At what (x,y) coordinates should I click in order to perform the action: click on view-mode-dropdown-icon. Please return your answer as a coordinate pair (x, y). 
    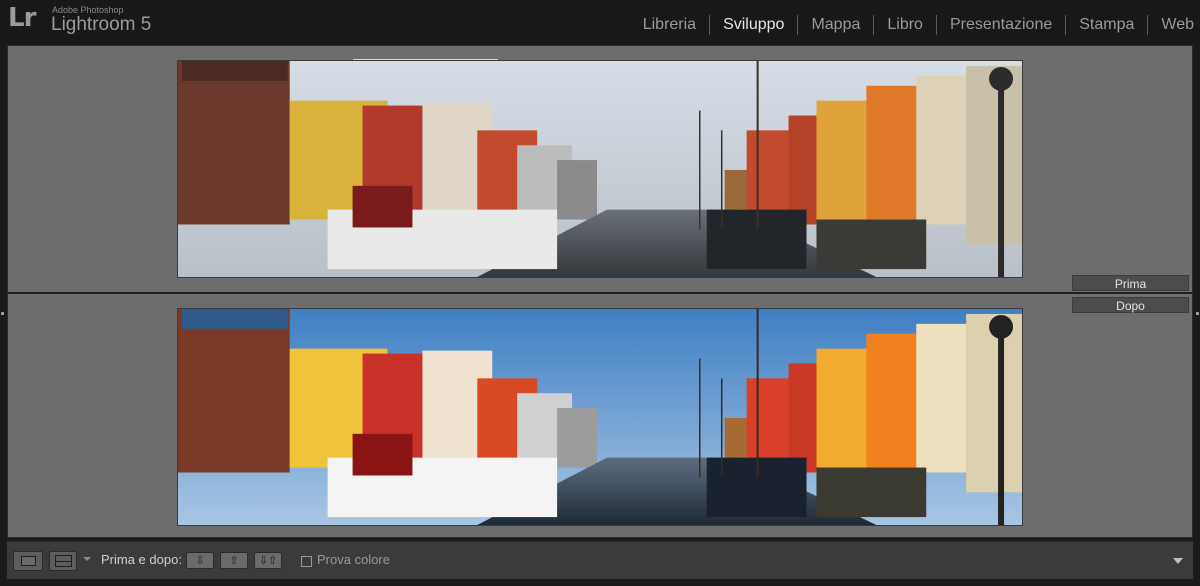
    Looking at the image, I should click on (87, 559).